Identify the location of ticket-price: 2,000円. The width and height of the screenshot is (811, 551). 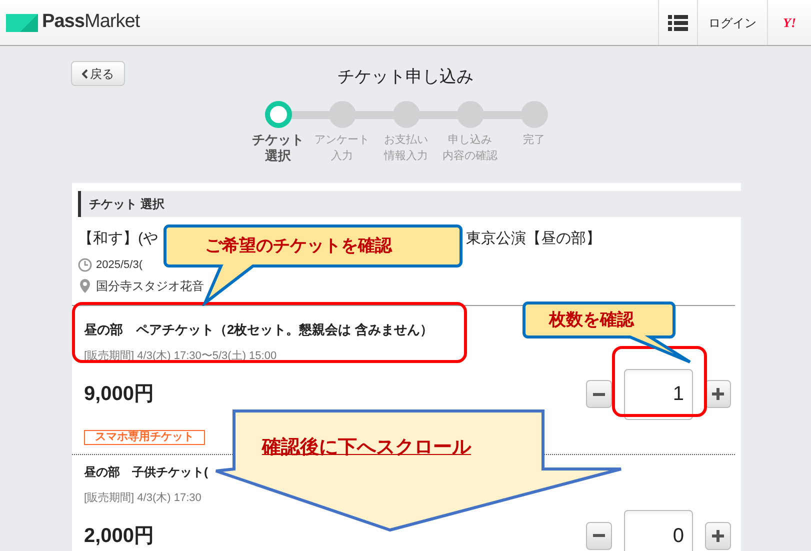
(119, 536).